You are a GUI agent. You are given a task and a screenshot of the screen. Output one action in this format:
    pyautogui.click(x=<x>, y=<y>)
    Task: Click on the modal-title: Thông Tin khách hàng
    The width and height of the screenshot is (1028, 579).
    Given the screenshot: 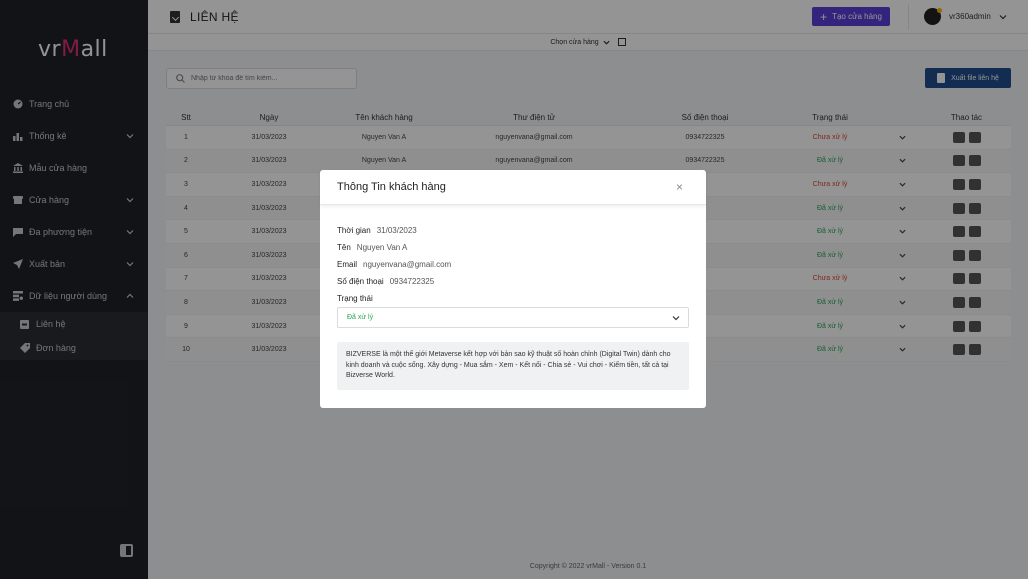 What is the action you would take?
    pyautogui.click(x=391, y=187)
    